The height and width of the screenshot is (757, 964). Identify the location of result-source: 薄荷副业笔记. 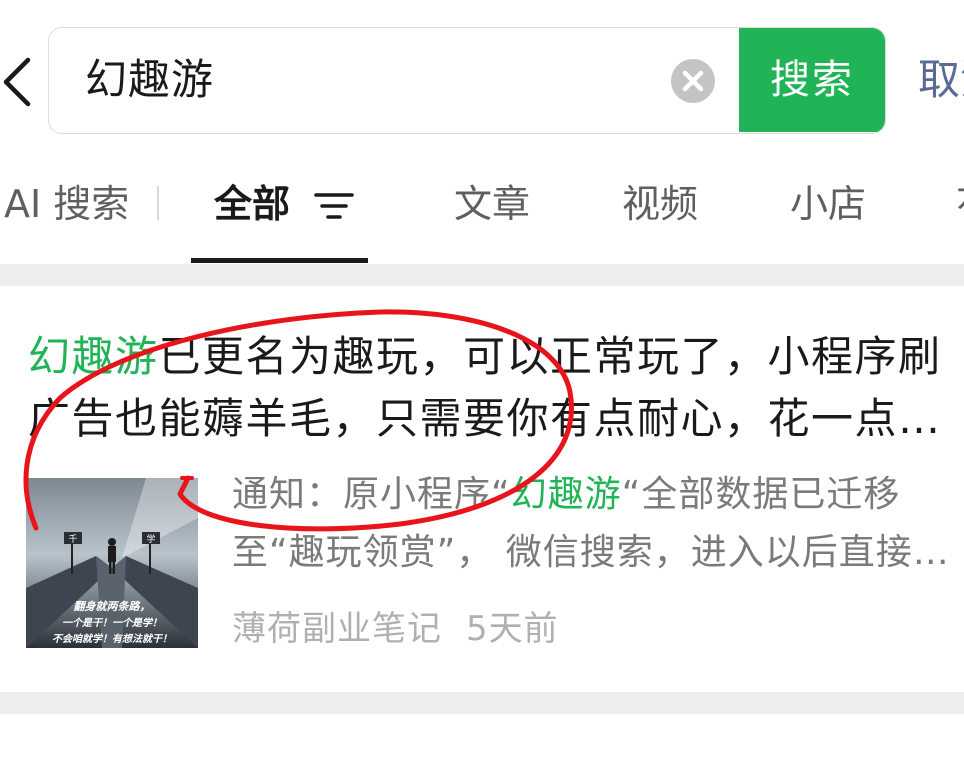
(337, 629).